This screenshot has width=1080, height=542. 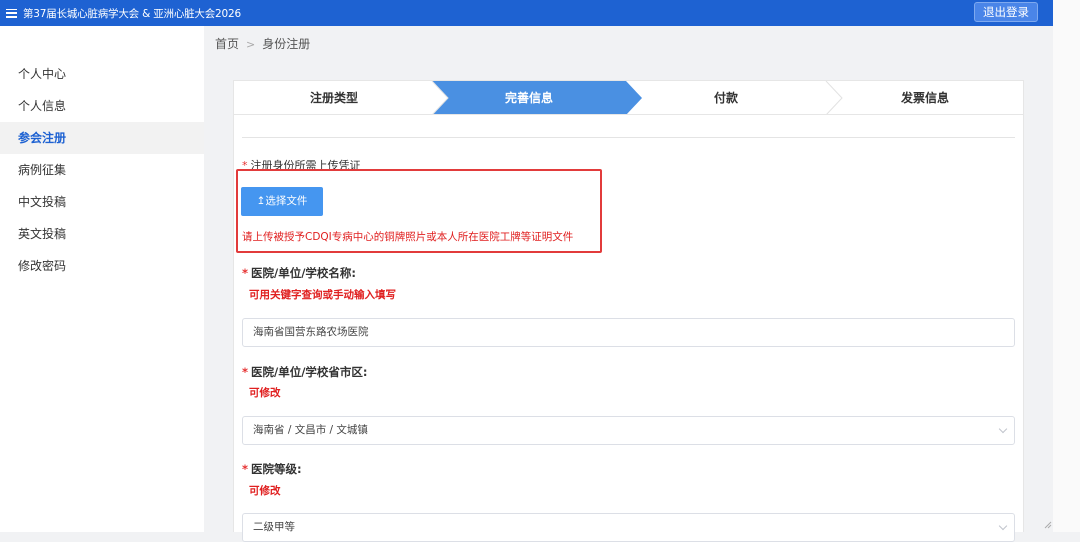 What do you see at coordinates (628, 98) in the screenshot?
I see `step-indicator: 注册类型 完善信息 付款 发票信息` at bounding box center [628, 98].